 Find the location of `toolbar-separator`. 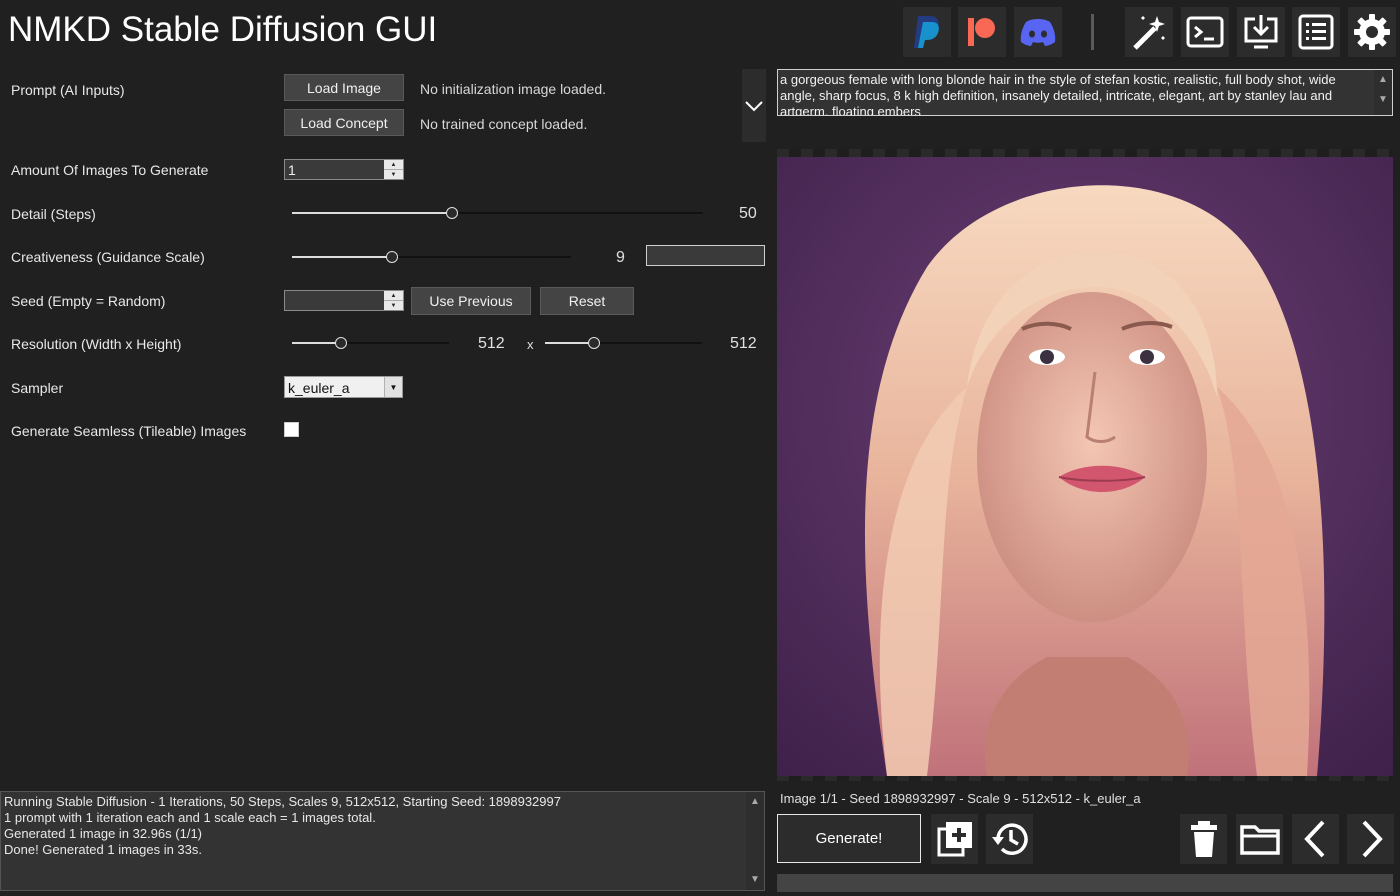

toolbar-separator is located at coordinates (1092, 32).